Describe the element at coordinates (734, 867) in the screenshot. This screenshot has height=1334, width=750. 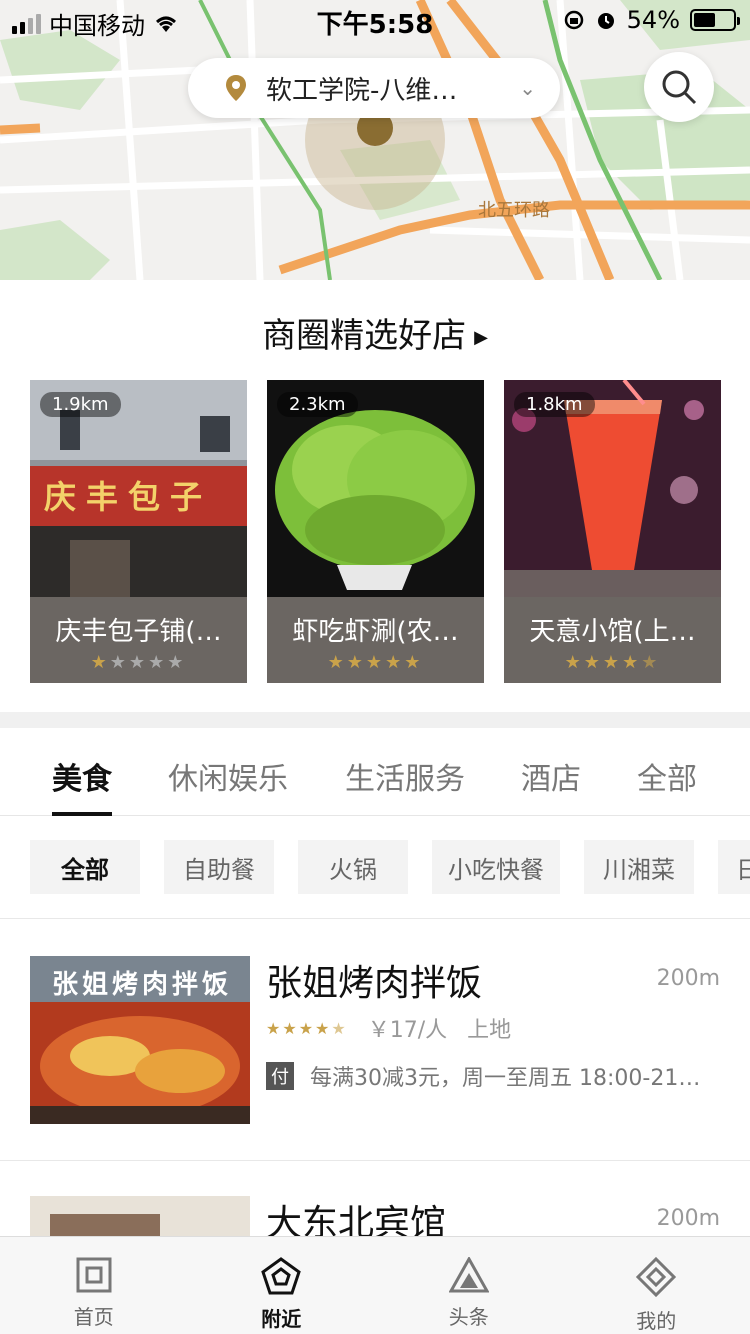
I see `chip-japanese: 日` at that location.